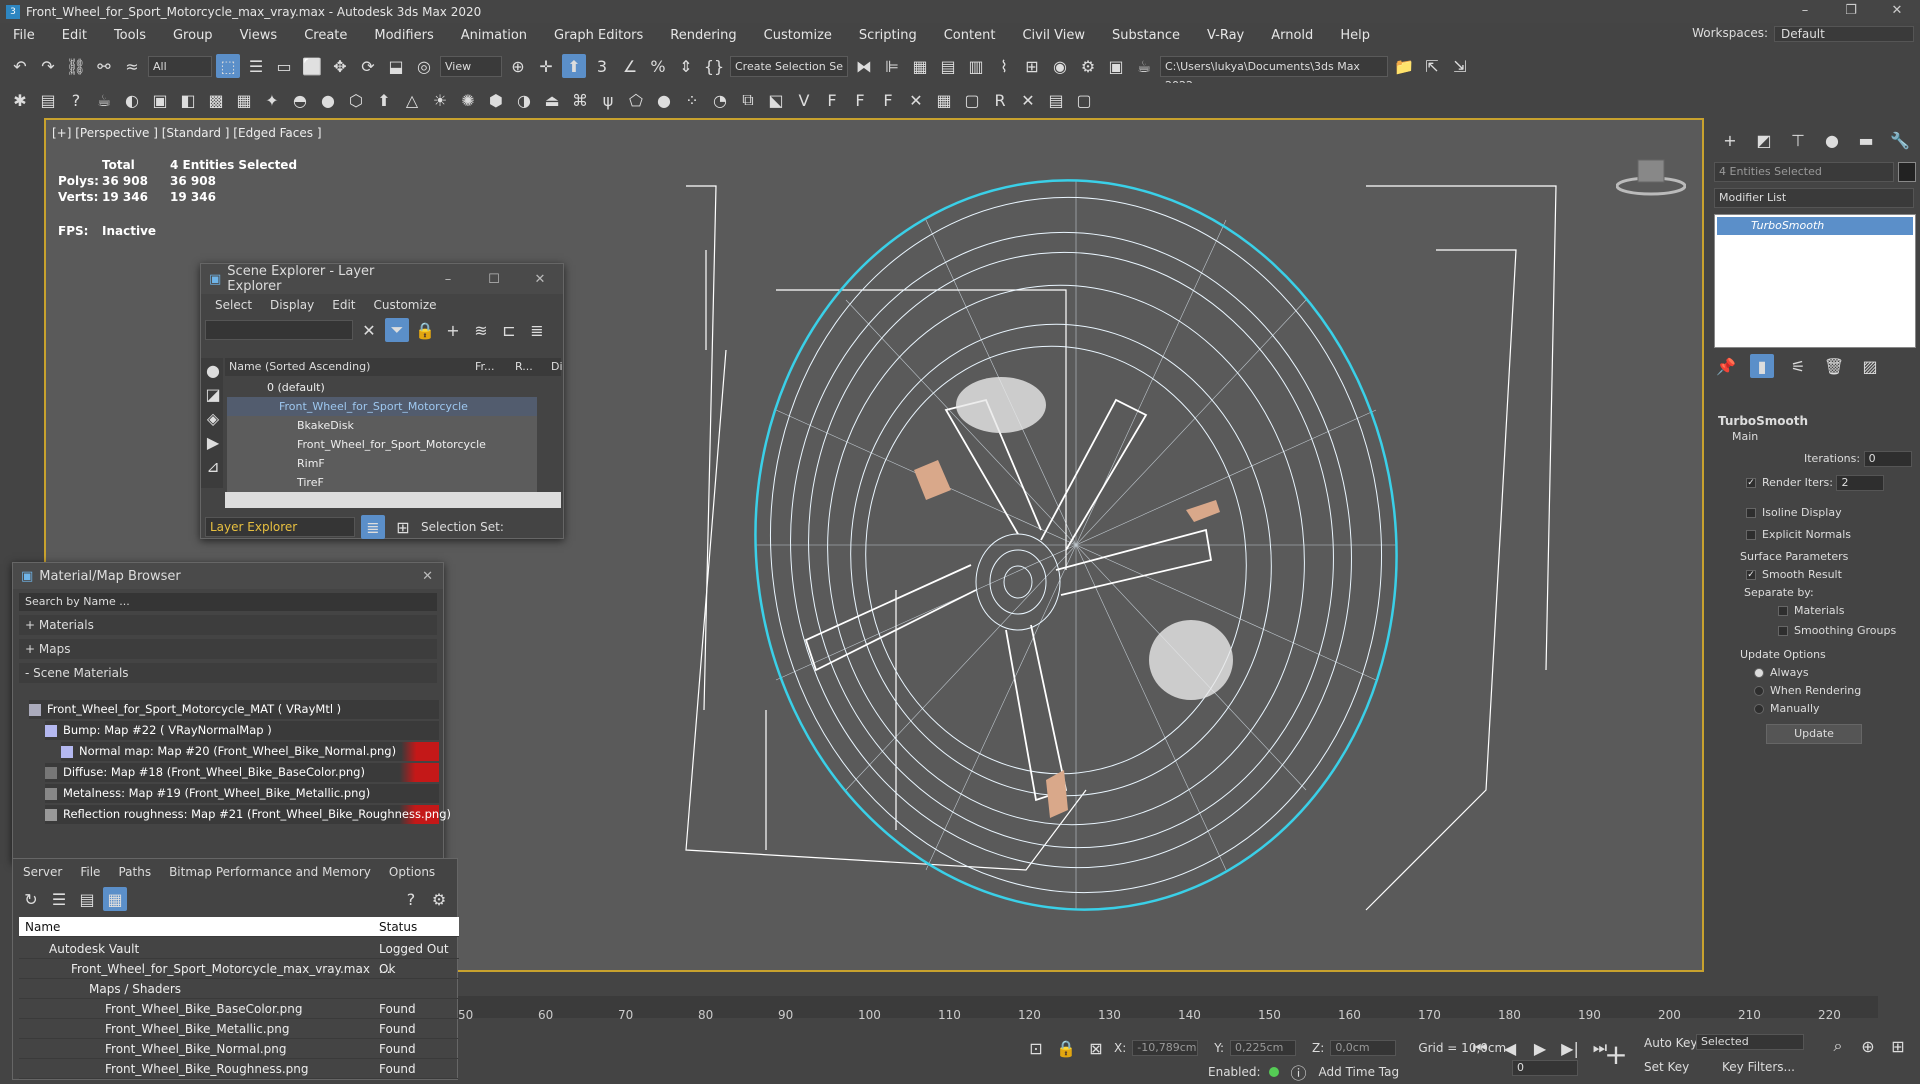 The width and height of the screenshot is (1920, 1084). I want to click on layer-mode-icon: ≣, so click(373, 527).